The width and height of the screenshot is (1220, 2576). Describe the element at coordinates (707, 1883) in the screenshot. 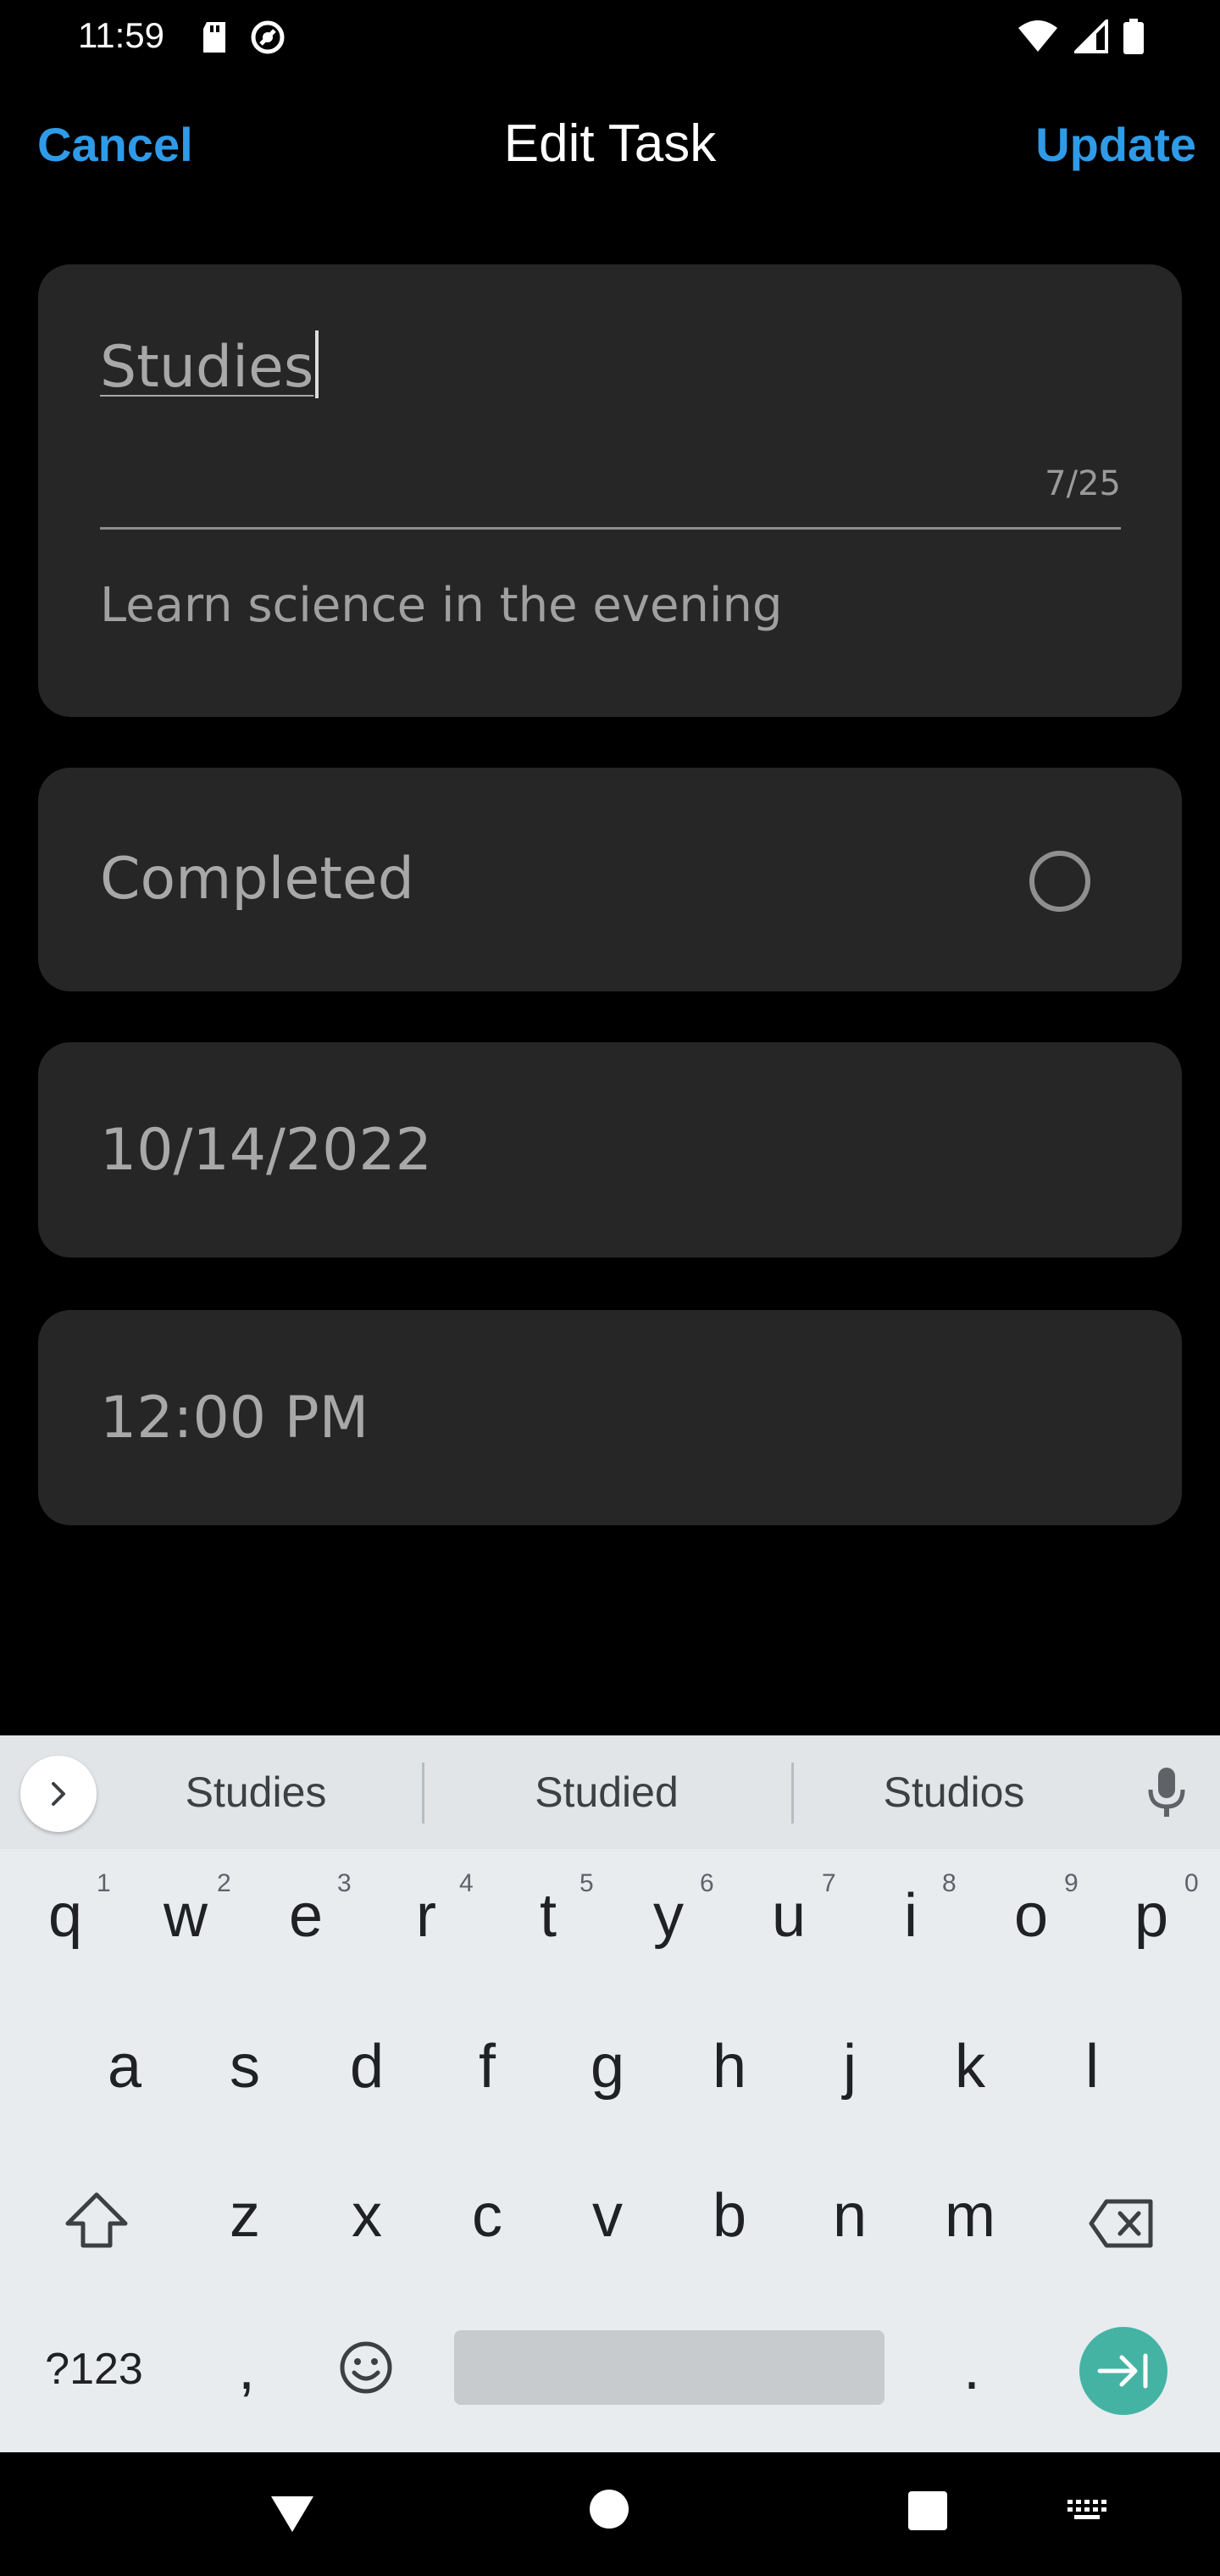

I see `key-hint-6: 6` at that location.